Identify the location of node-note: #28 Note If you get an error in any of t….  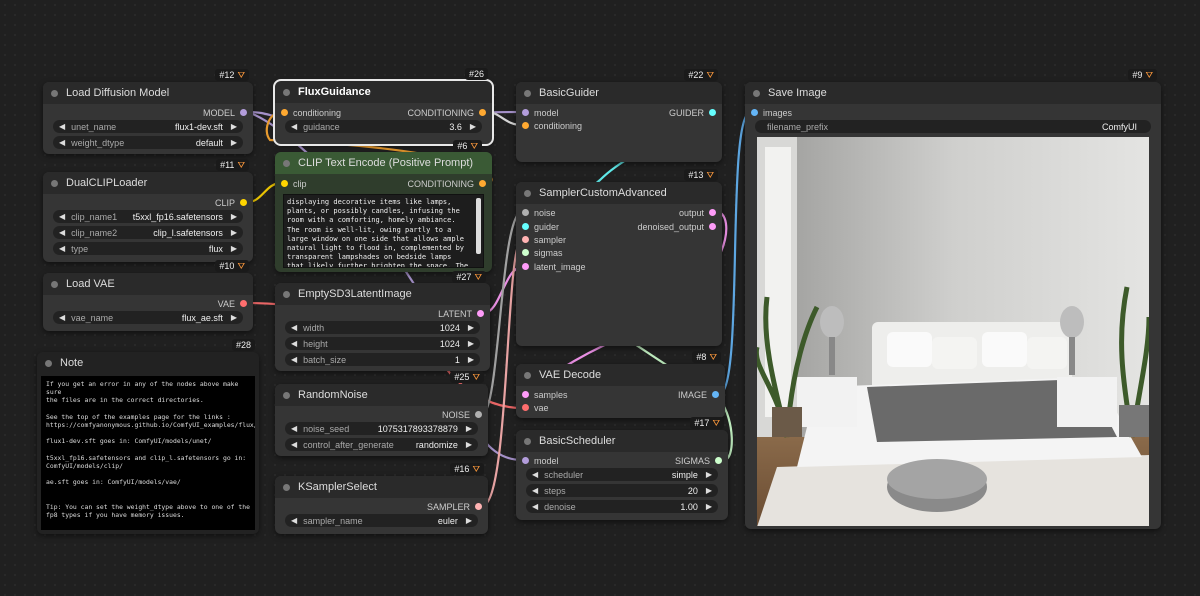
(148, 436).